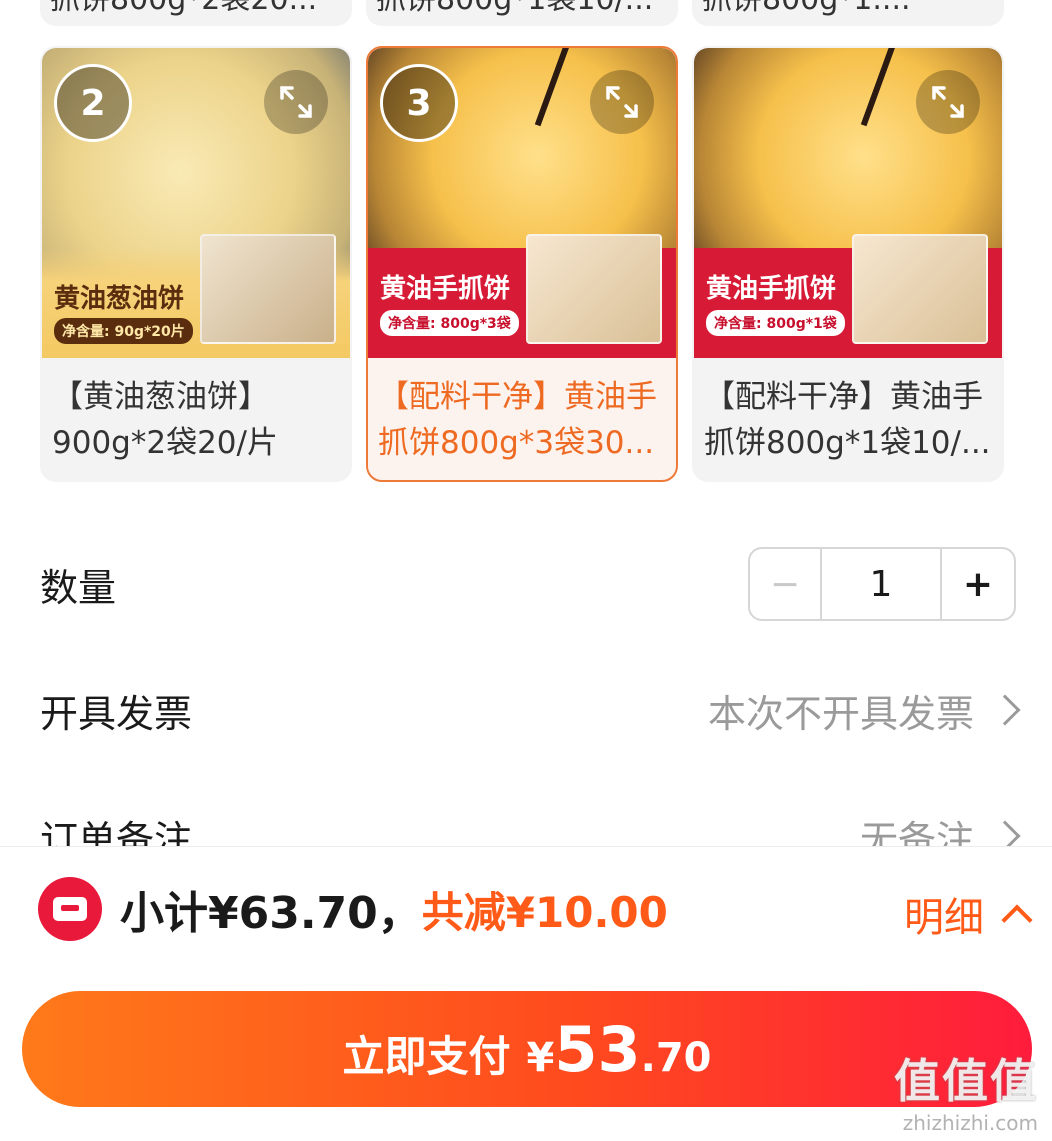  Describe the element at coordinates (522, 203) in the screenshot. I see `product-image: 3 黄油手抓饼 净含量: 800g*3袋` at that location.